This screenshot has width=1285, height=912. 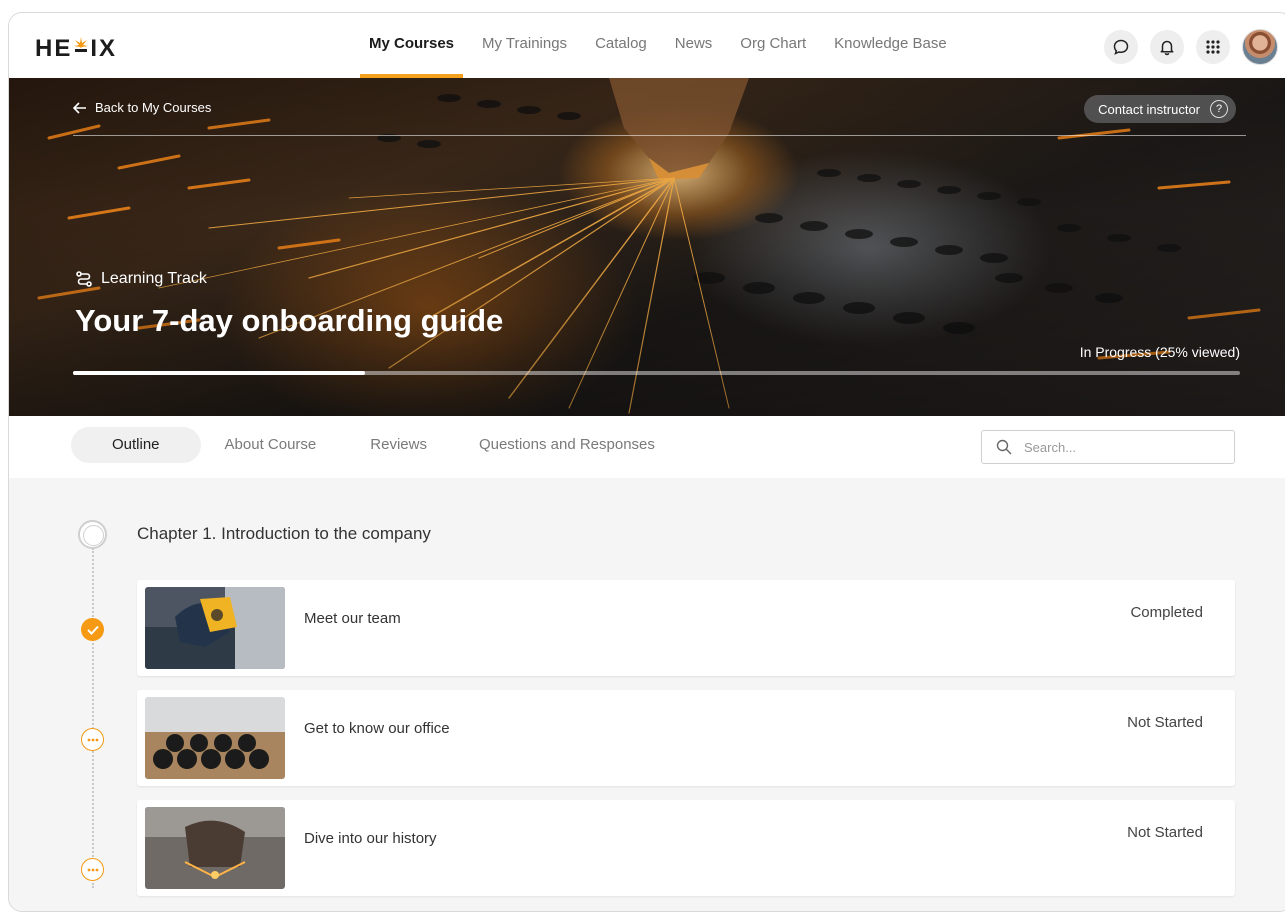 I want to click on user-avatar, so click(x=1260, y=47).